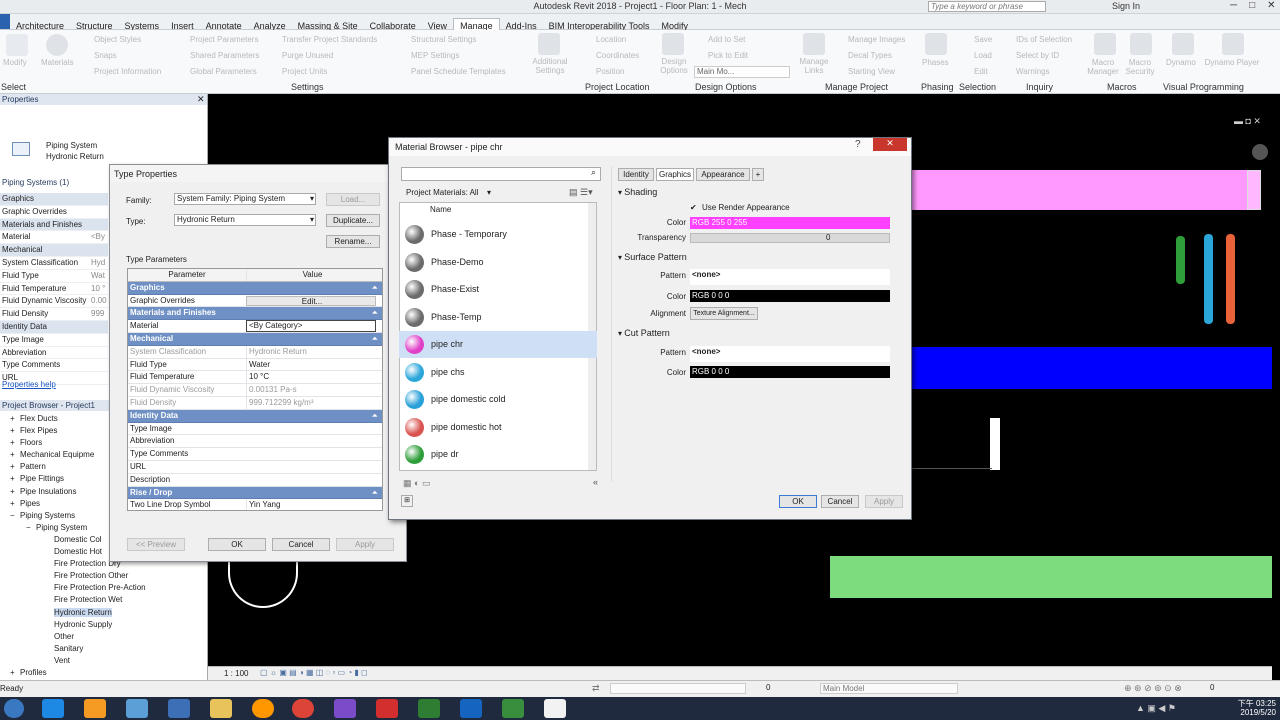  I want to click on parameter-row: Type Image, so click(255, 429).